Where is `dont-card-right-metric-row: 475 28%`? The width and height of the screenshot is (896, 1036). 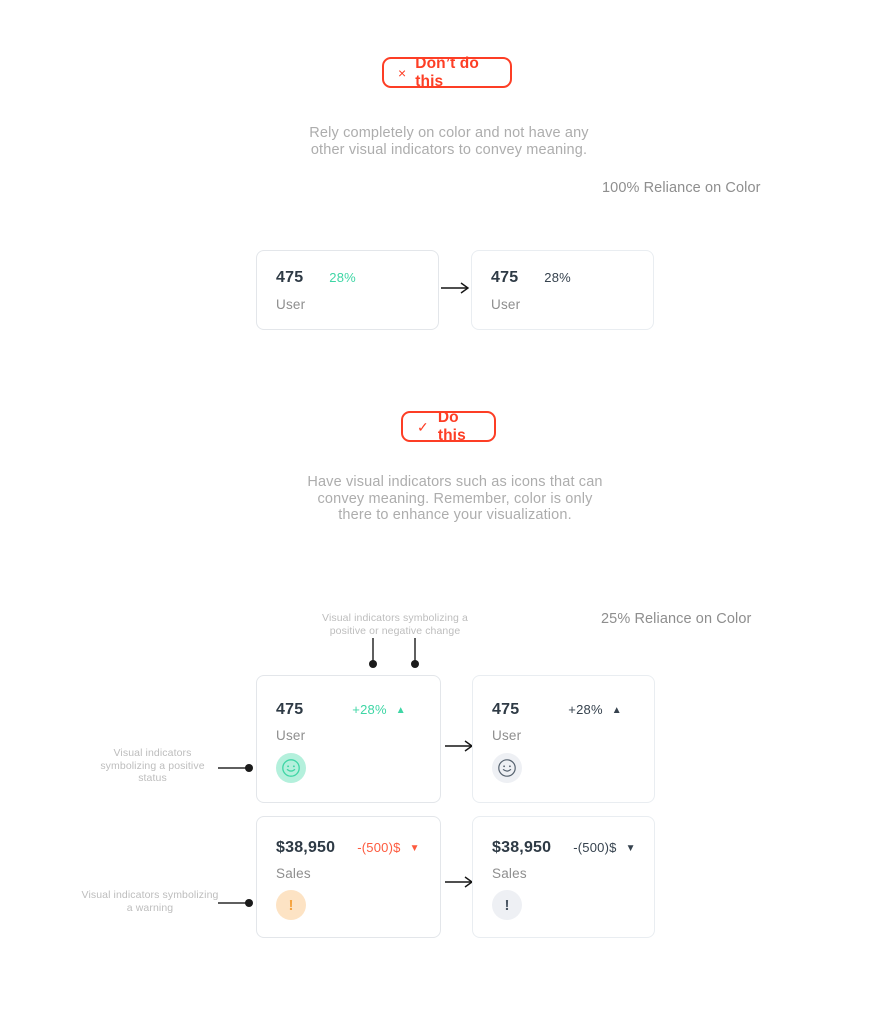 dont-card-right-metric-row: 475 28% is located at coordinates (531, 278).